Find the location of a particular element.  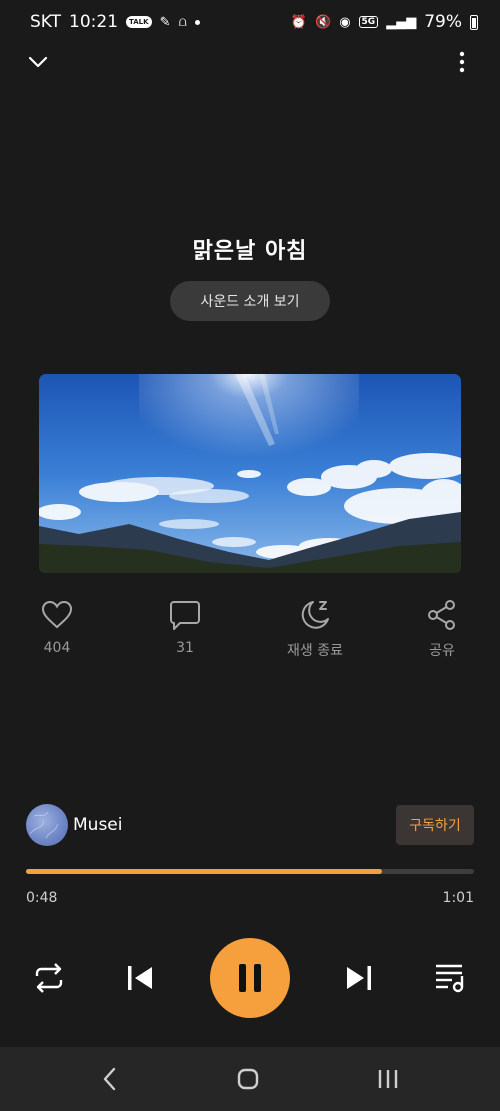

pause-icon is located at coordinates (250, 978).